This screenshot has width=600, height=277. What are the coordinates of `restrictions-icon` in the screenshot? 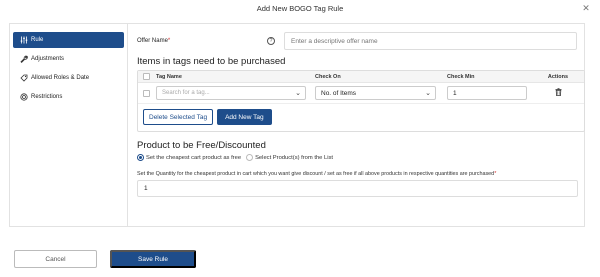 It's located at (23, 97).